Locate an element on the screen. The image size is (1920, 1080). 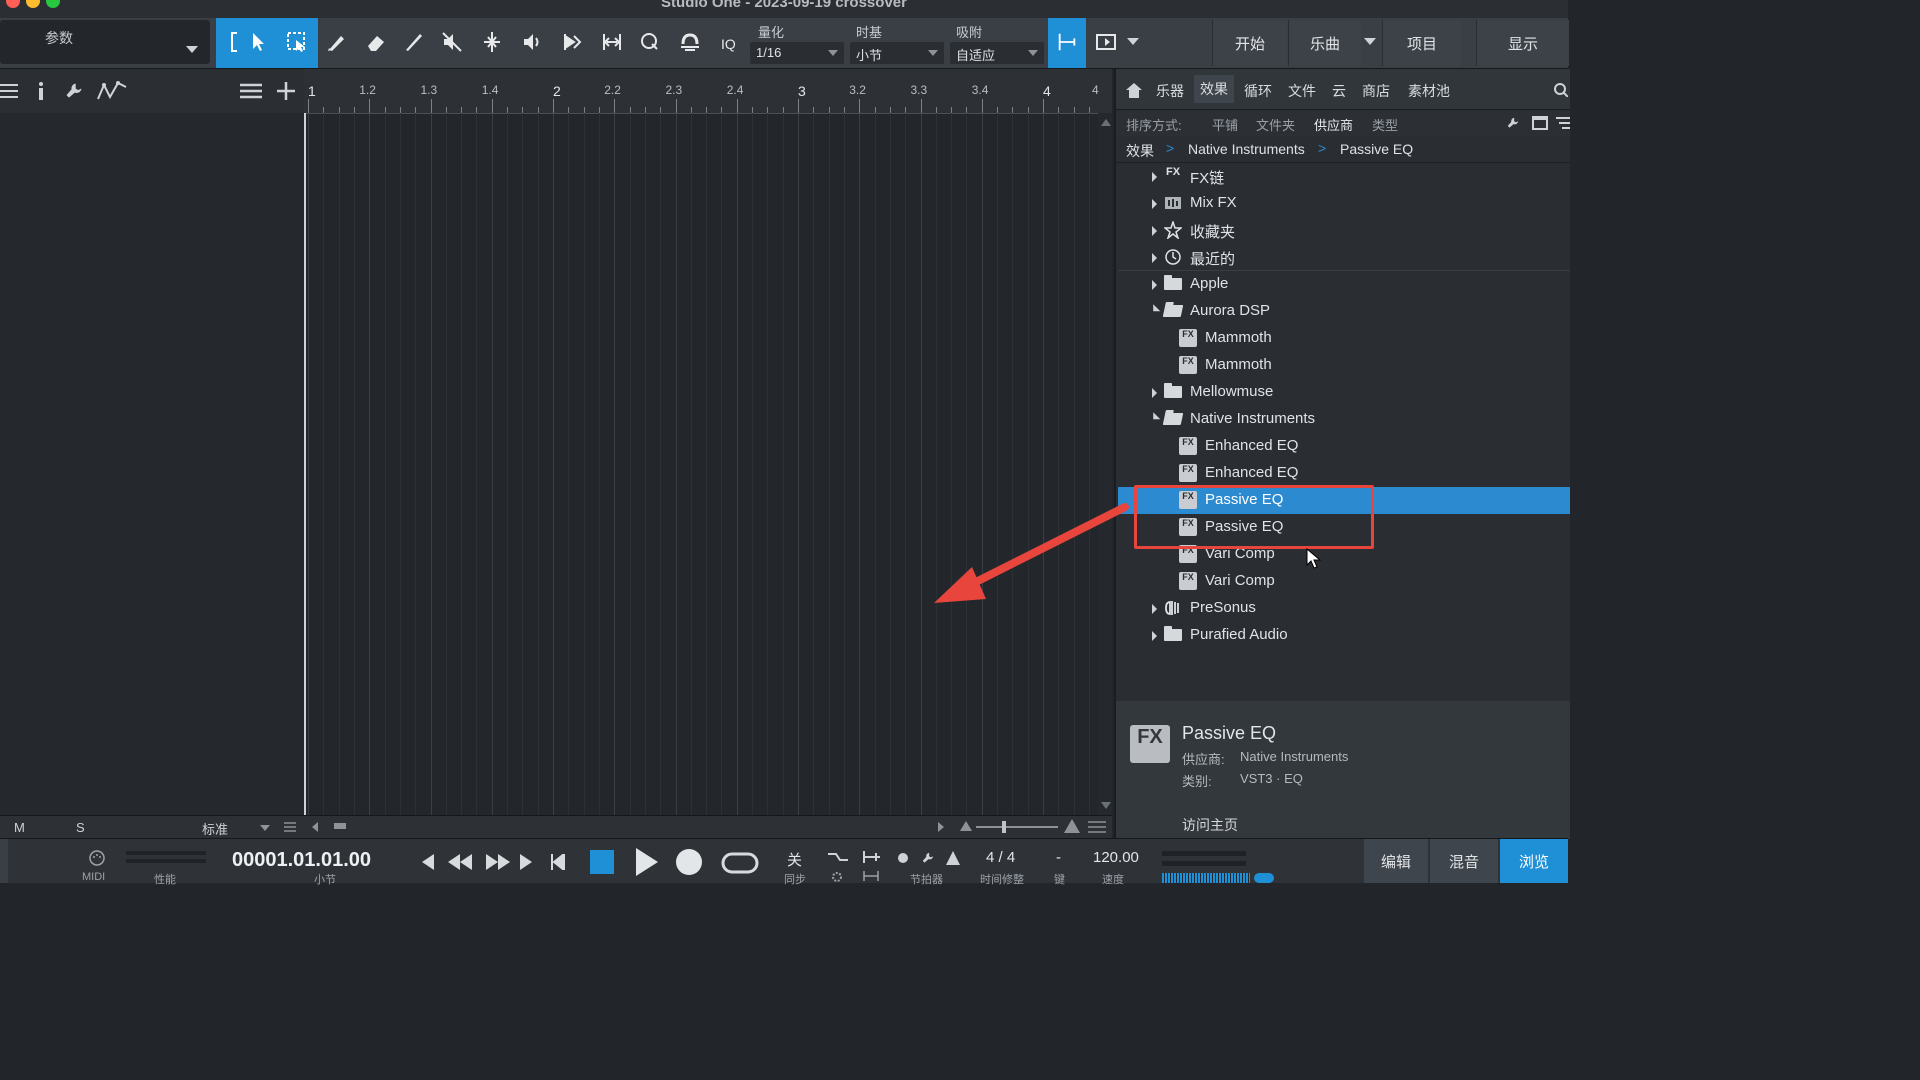
tree-plugin-row: FX Vari Comp is located at coordinates (1344, 581).